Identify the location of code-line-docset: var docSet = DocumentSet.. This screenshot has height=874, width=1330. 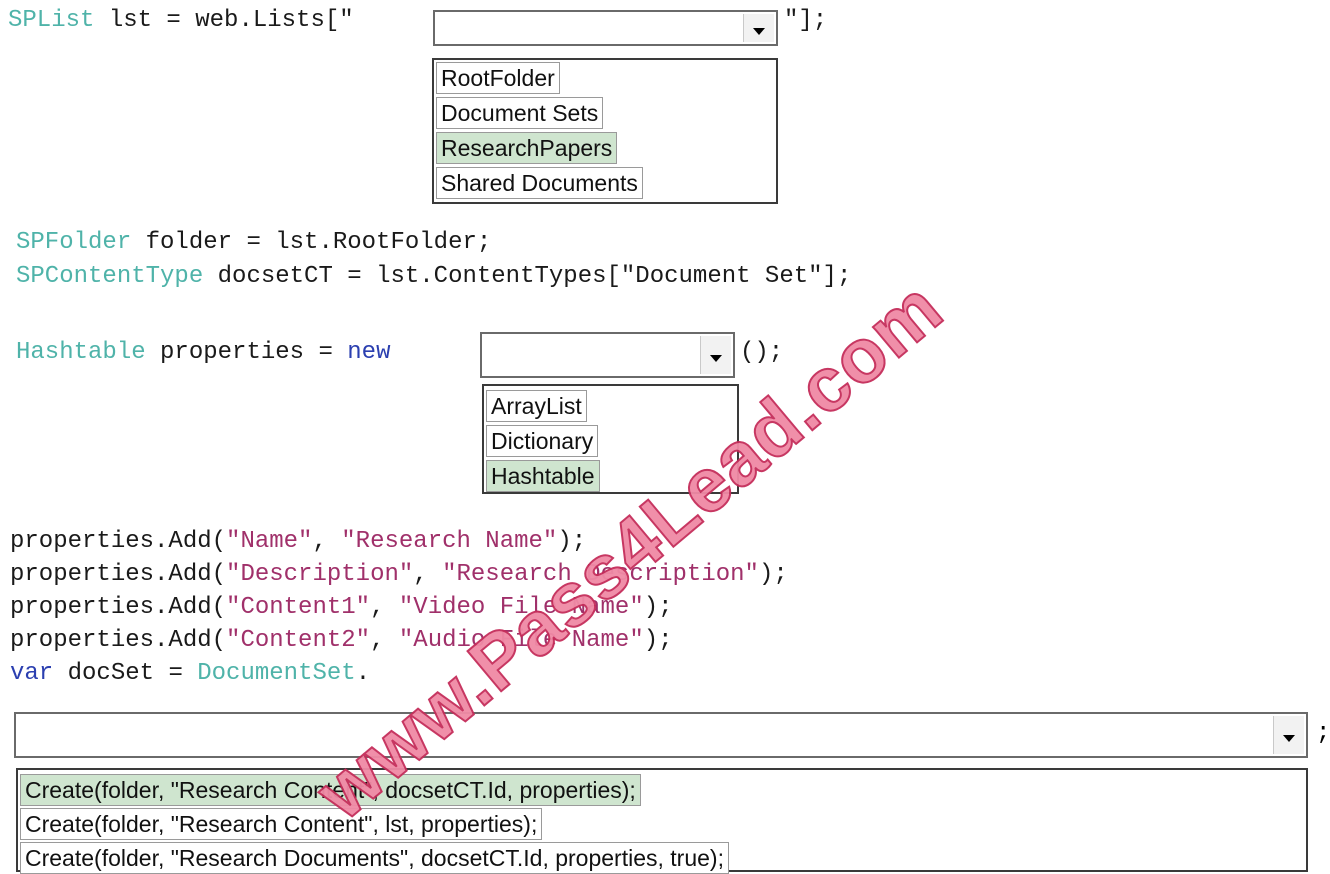
(190, 674).